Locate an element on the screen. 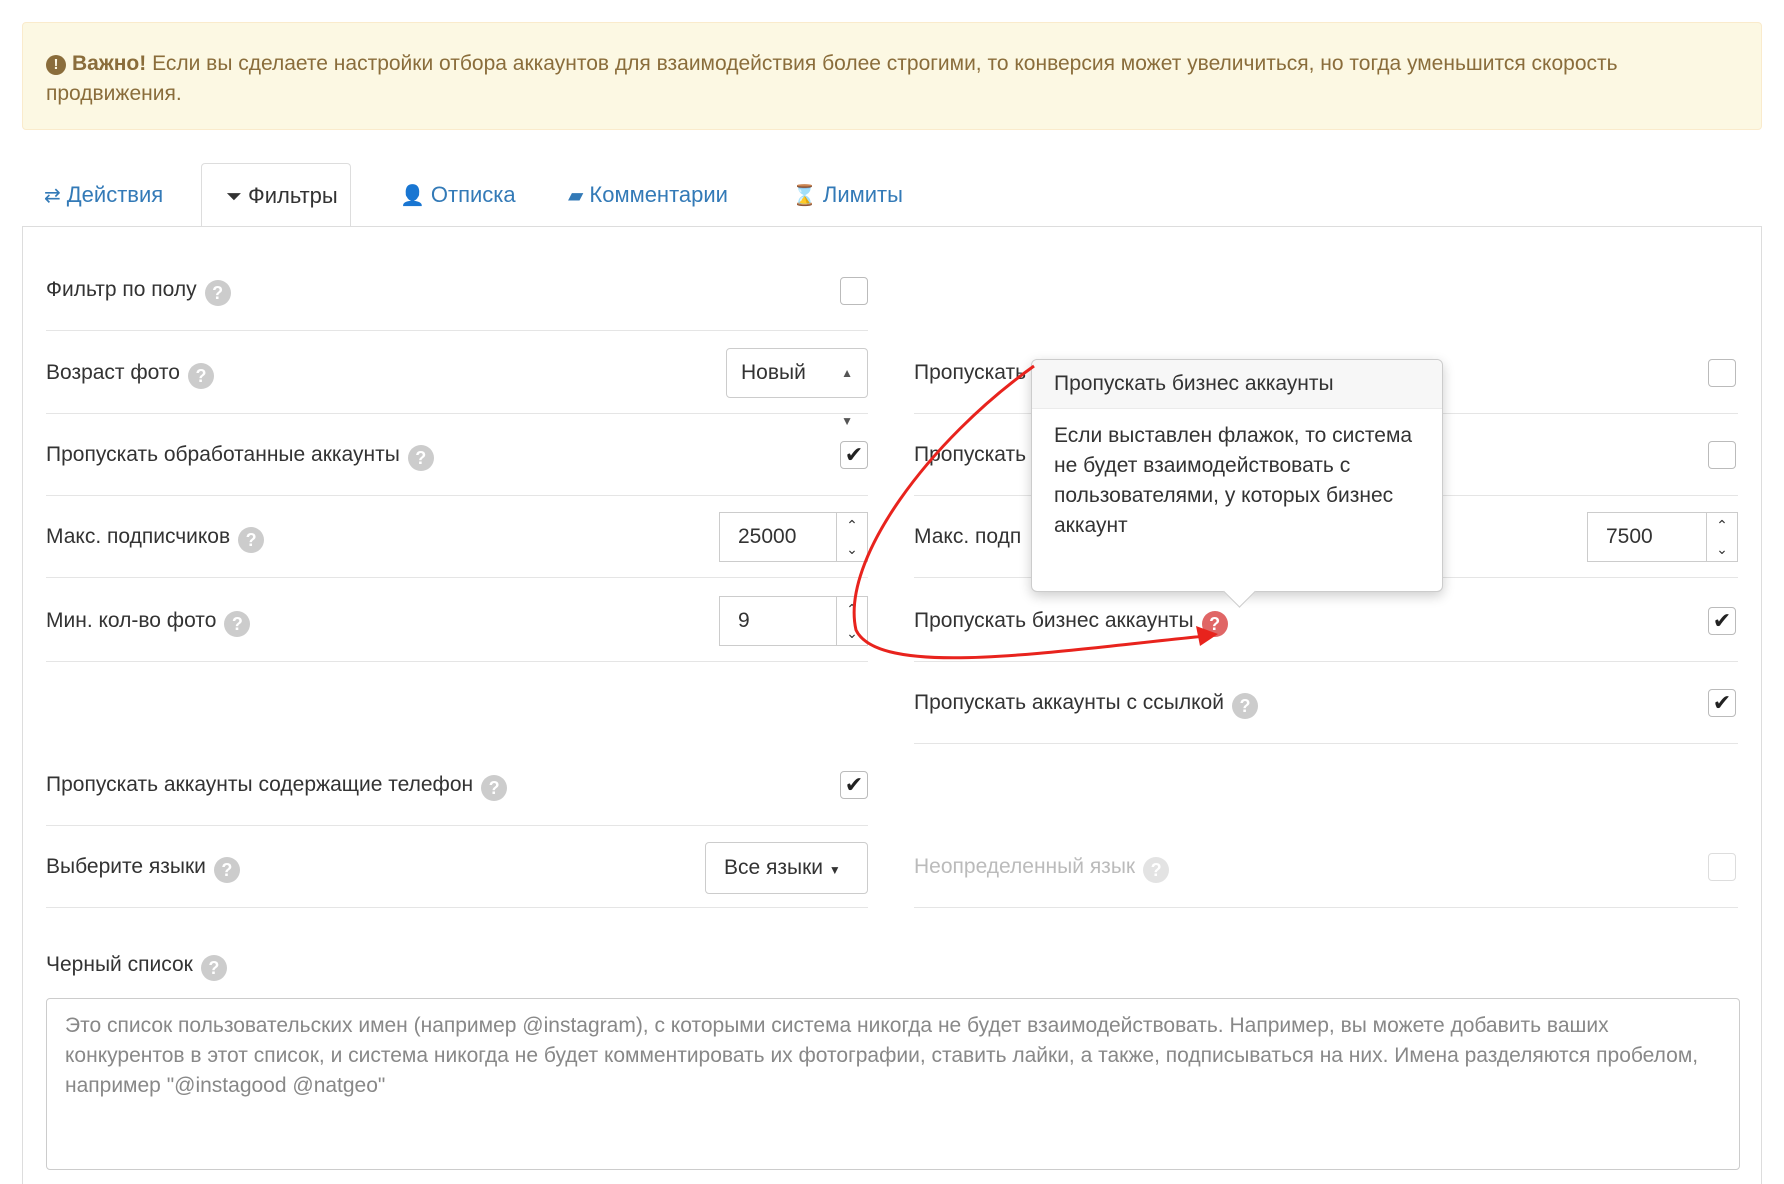  exchange-icon: ⇄ is located at coordinates (52, 196).